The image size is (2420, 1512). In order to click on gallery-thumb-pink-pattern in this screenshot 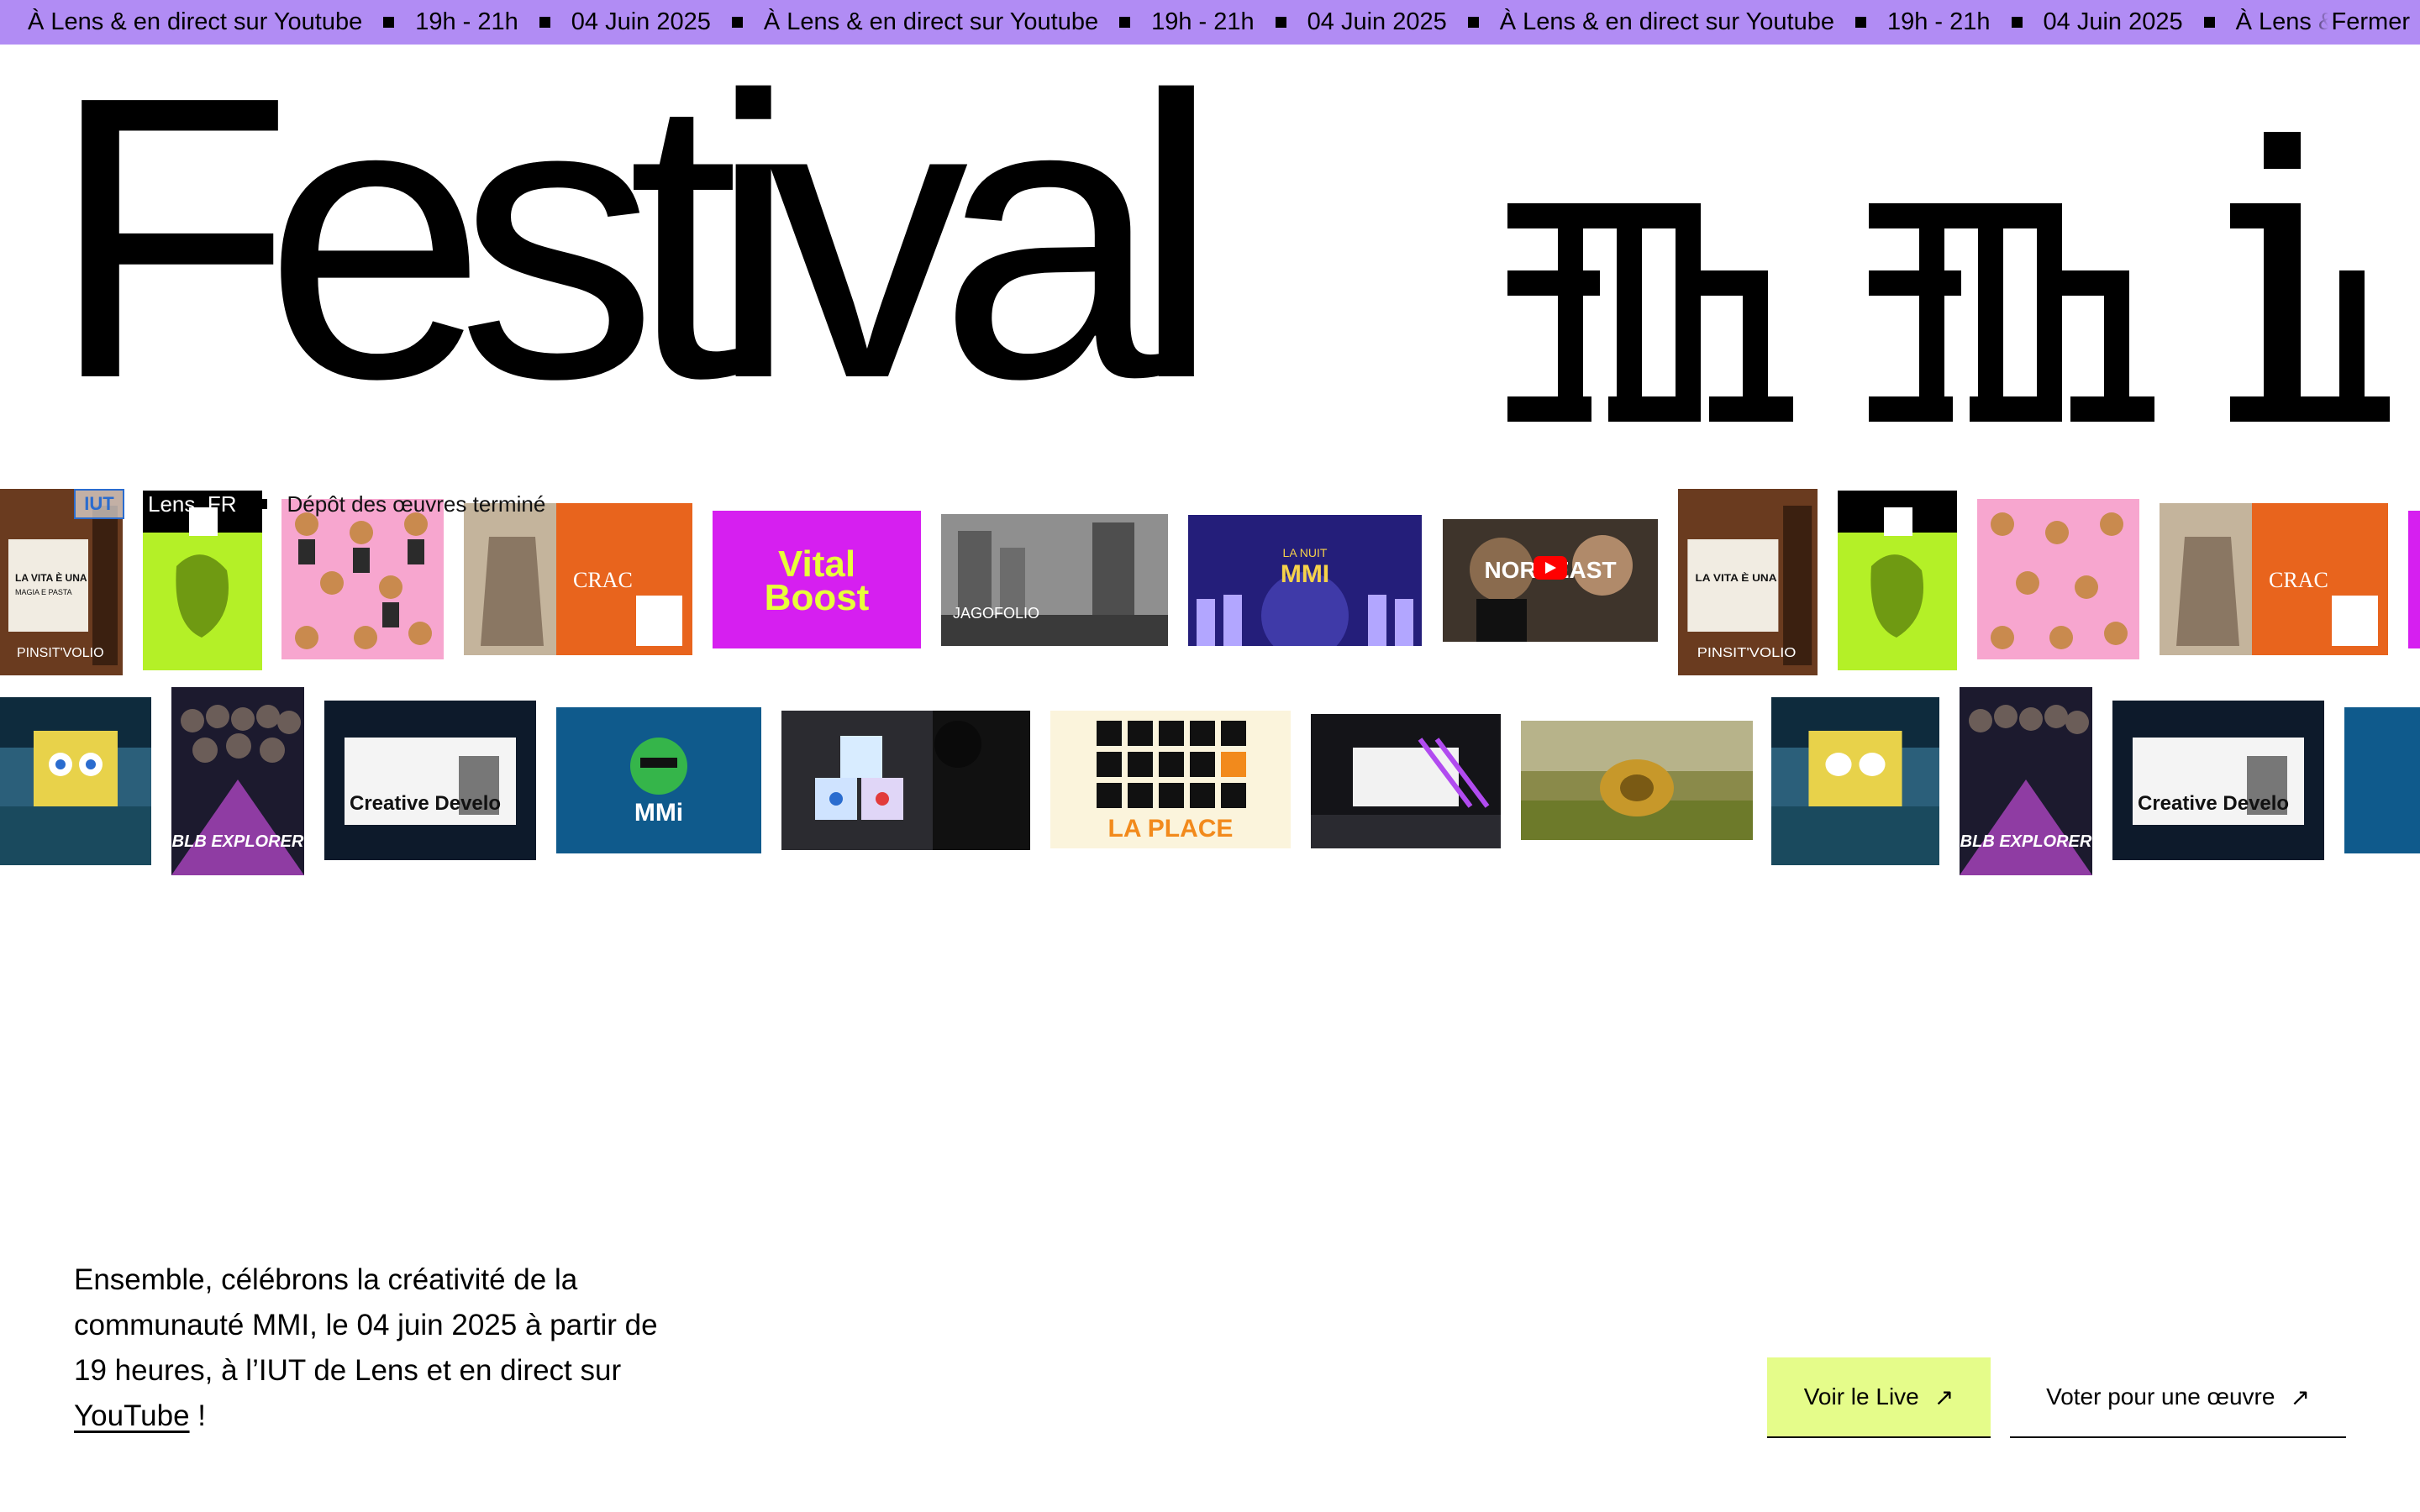, I will do `click(362, 579)`.